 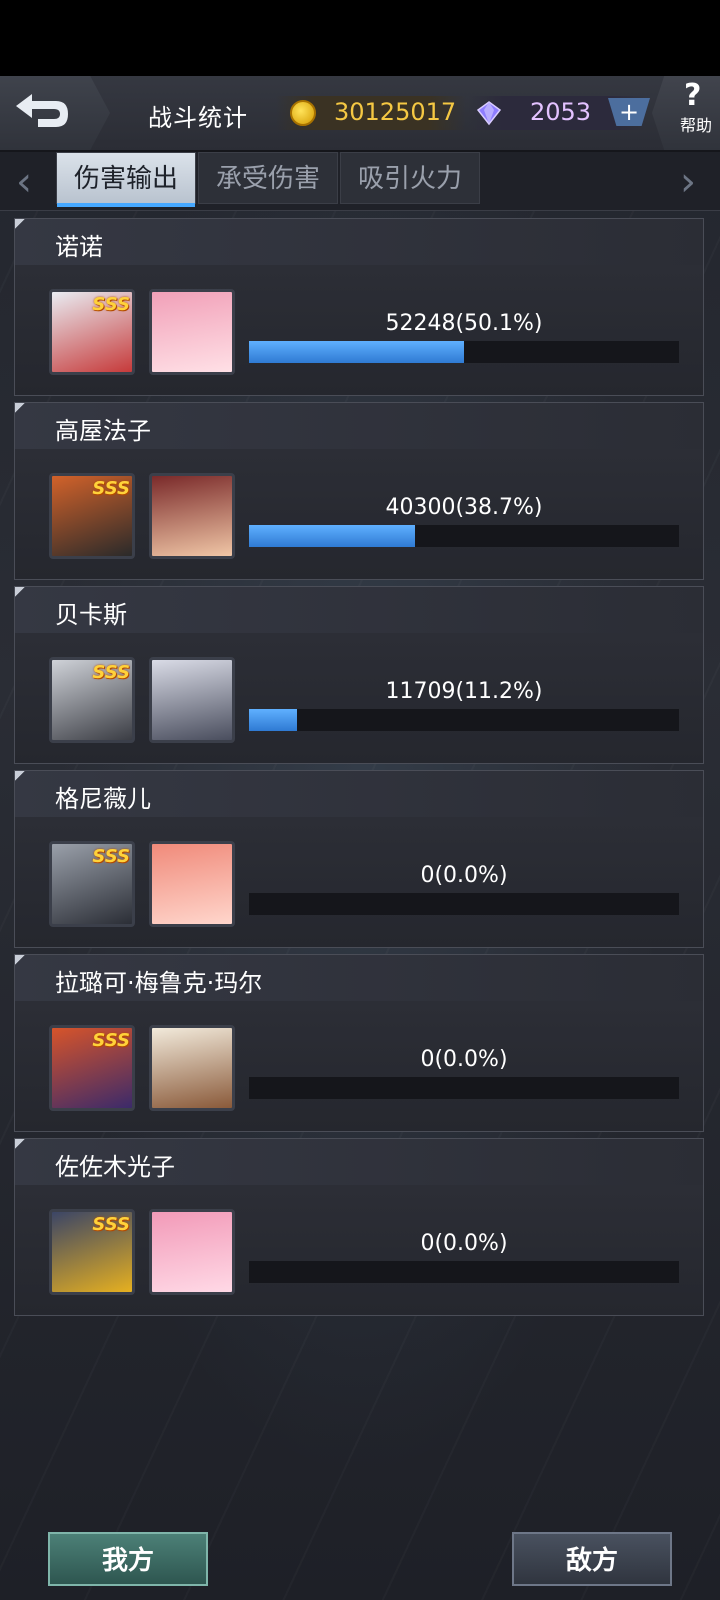 What do you see at coordinates (128, 1559) in the screenshot?
I see `our-side-button: 我方` at bounding box center [128, 1559].